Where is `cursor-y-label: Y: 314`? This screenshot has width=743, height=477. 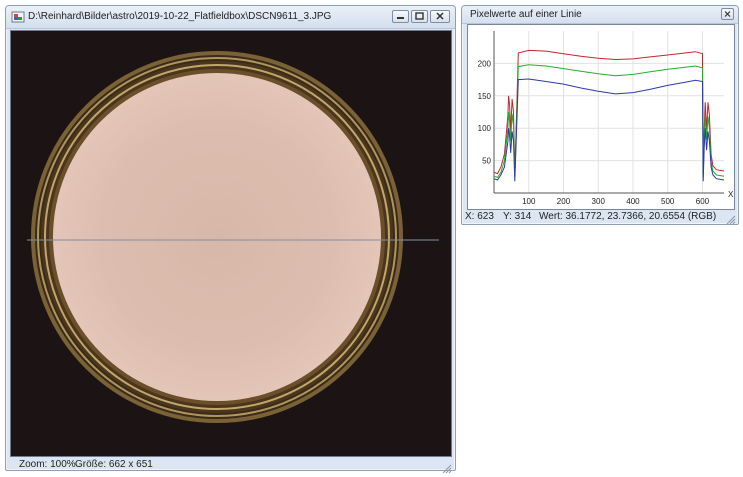
cursor-y-label: Y: 314 is located at coordinates (517, 216).